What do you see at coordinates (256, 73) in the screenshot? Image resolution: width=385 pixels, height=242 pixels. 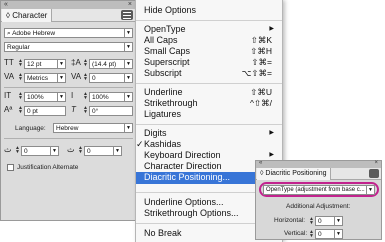 I see `menu-shortcut: ⌥⇧⌘=` at bounding box center [256, 73].